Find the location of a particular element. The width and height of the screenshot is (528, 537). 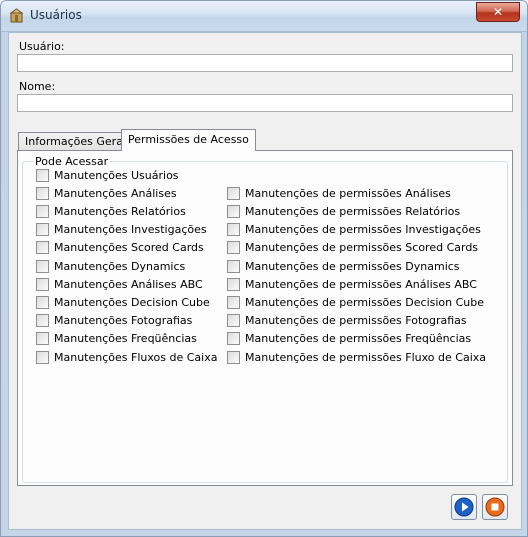

checkbox-label: Manutenções Fotografias is located at coordinates (123, 321).